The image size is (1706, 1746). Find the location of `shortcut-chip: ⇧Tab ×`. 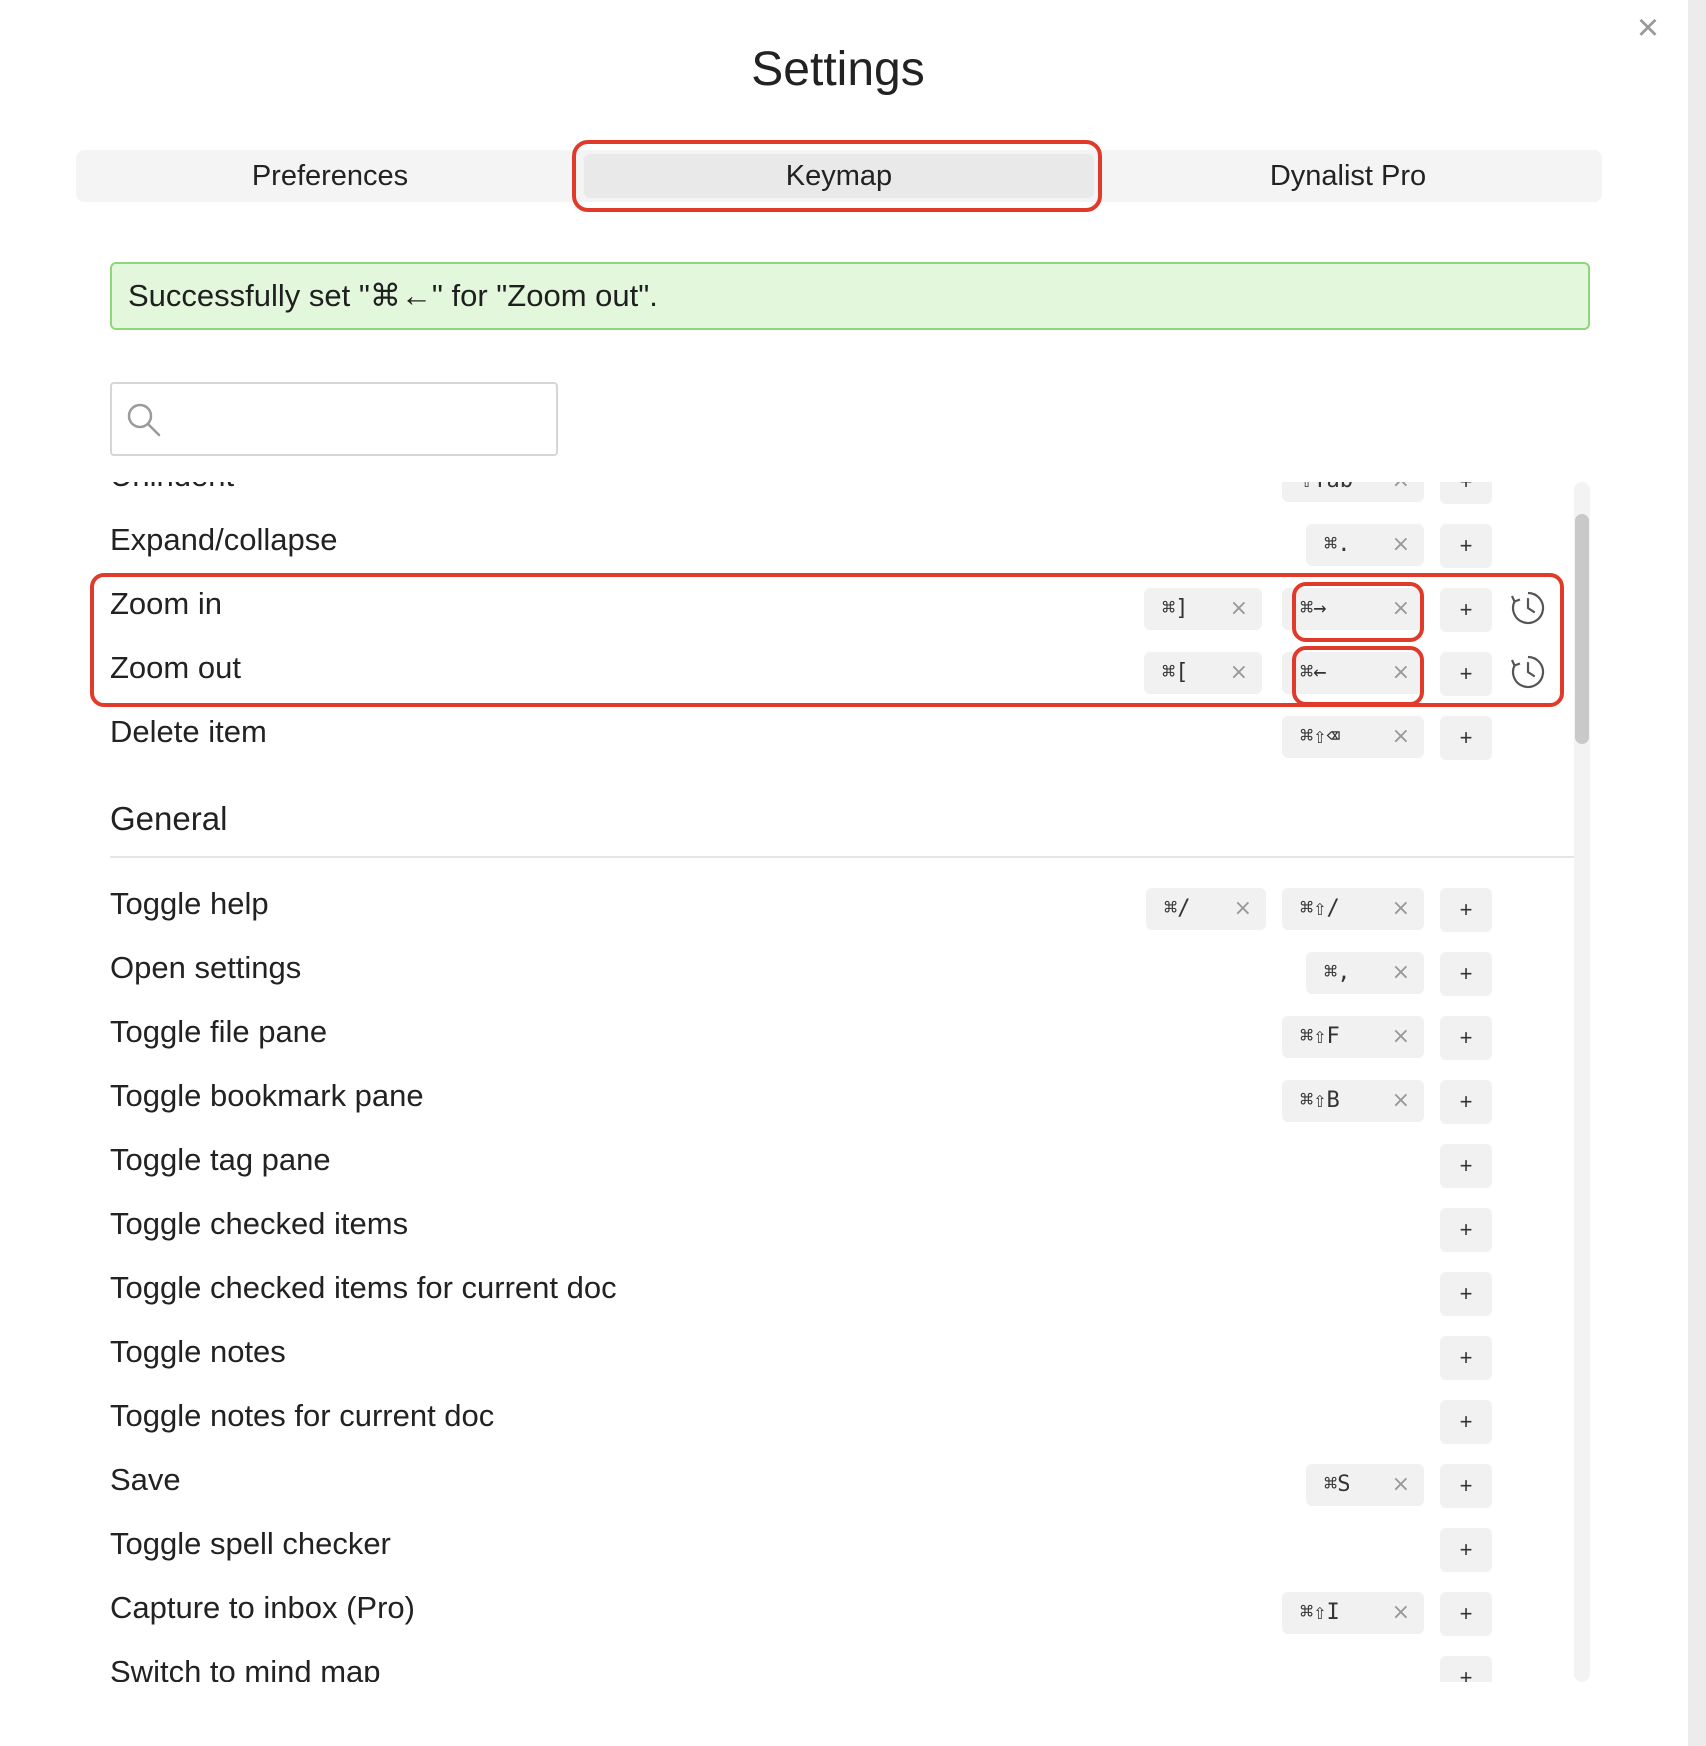

shortcut-chip: ⇧Tab × is located at coordinates (1353, 492).